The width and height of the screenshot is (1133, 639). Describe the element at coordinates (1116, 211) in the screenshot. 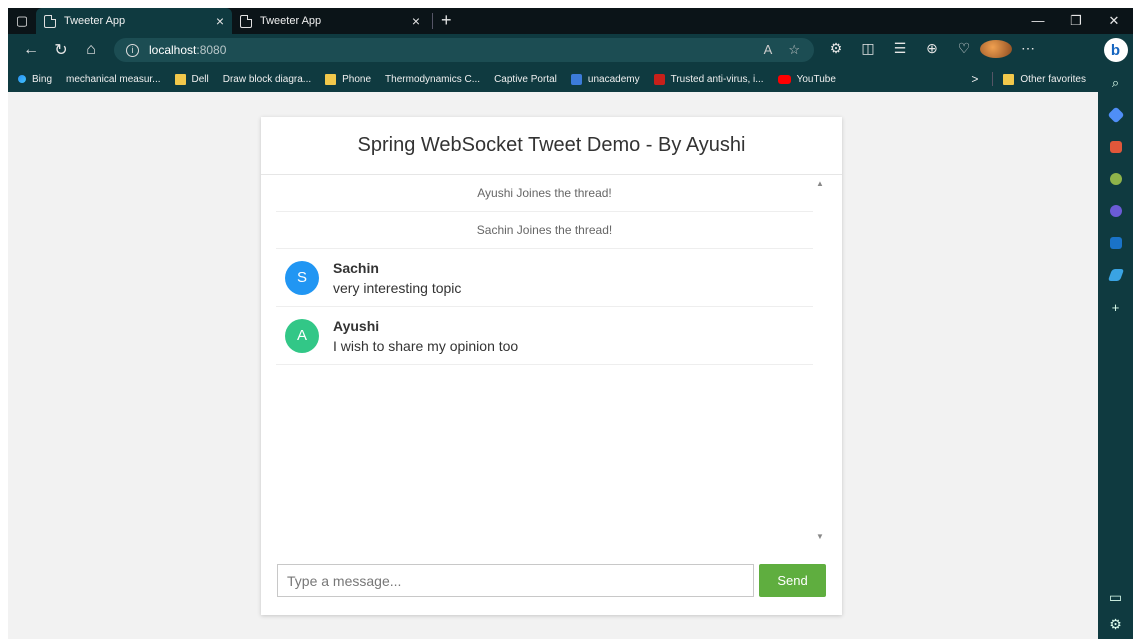

I see `microsoft365-icon` at that location.